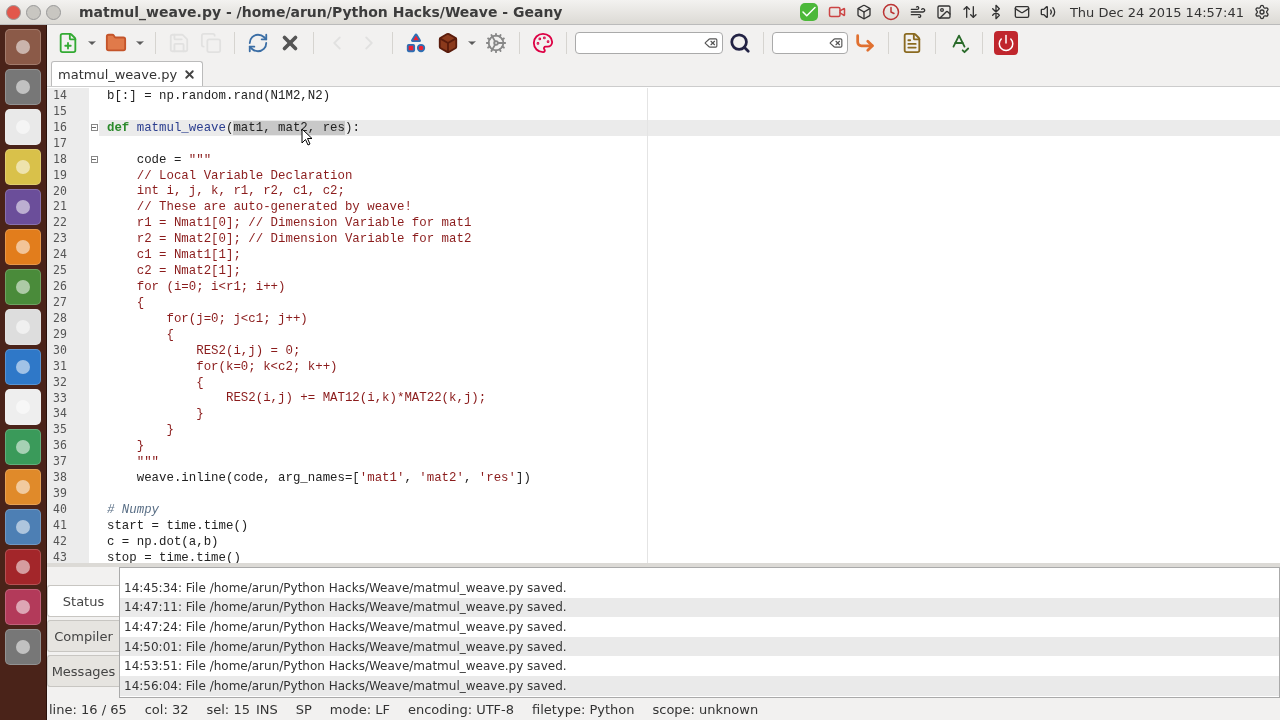 This screenshot has width=1280, height=720. What do you see at coordinates (1047, 12) in the screenshot?
I see `volume-icon` at bounding box center [1047, 12].